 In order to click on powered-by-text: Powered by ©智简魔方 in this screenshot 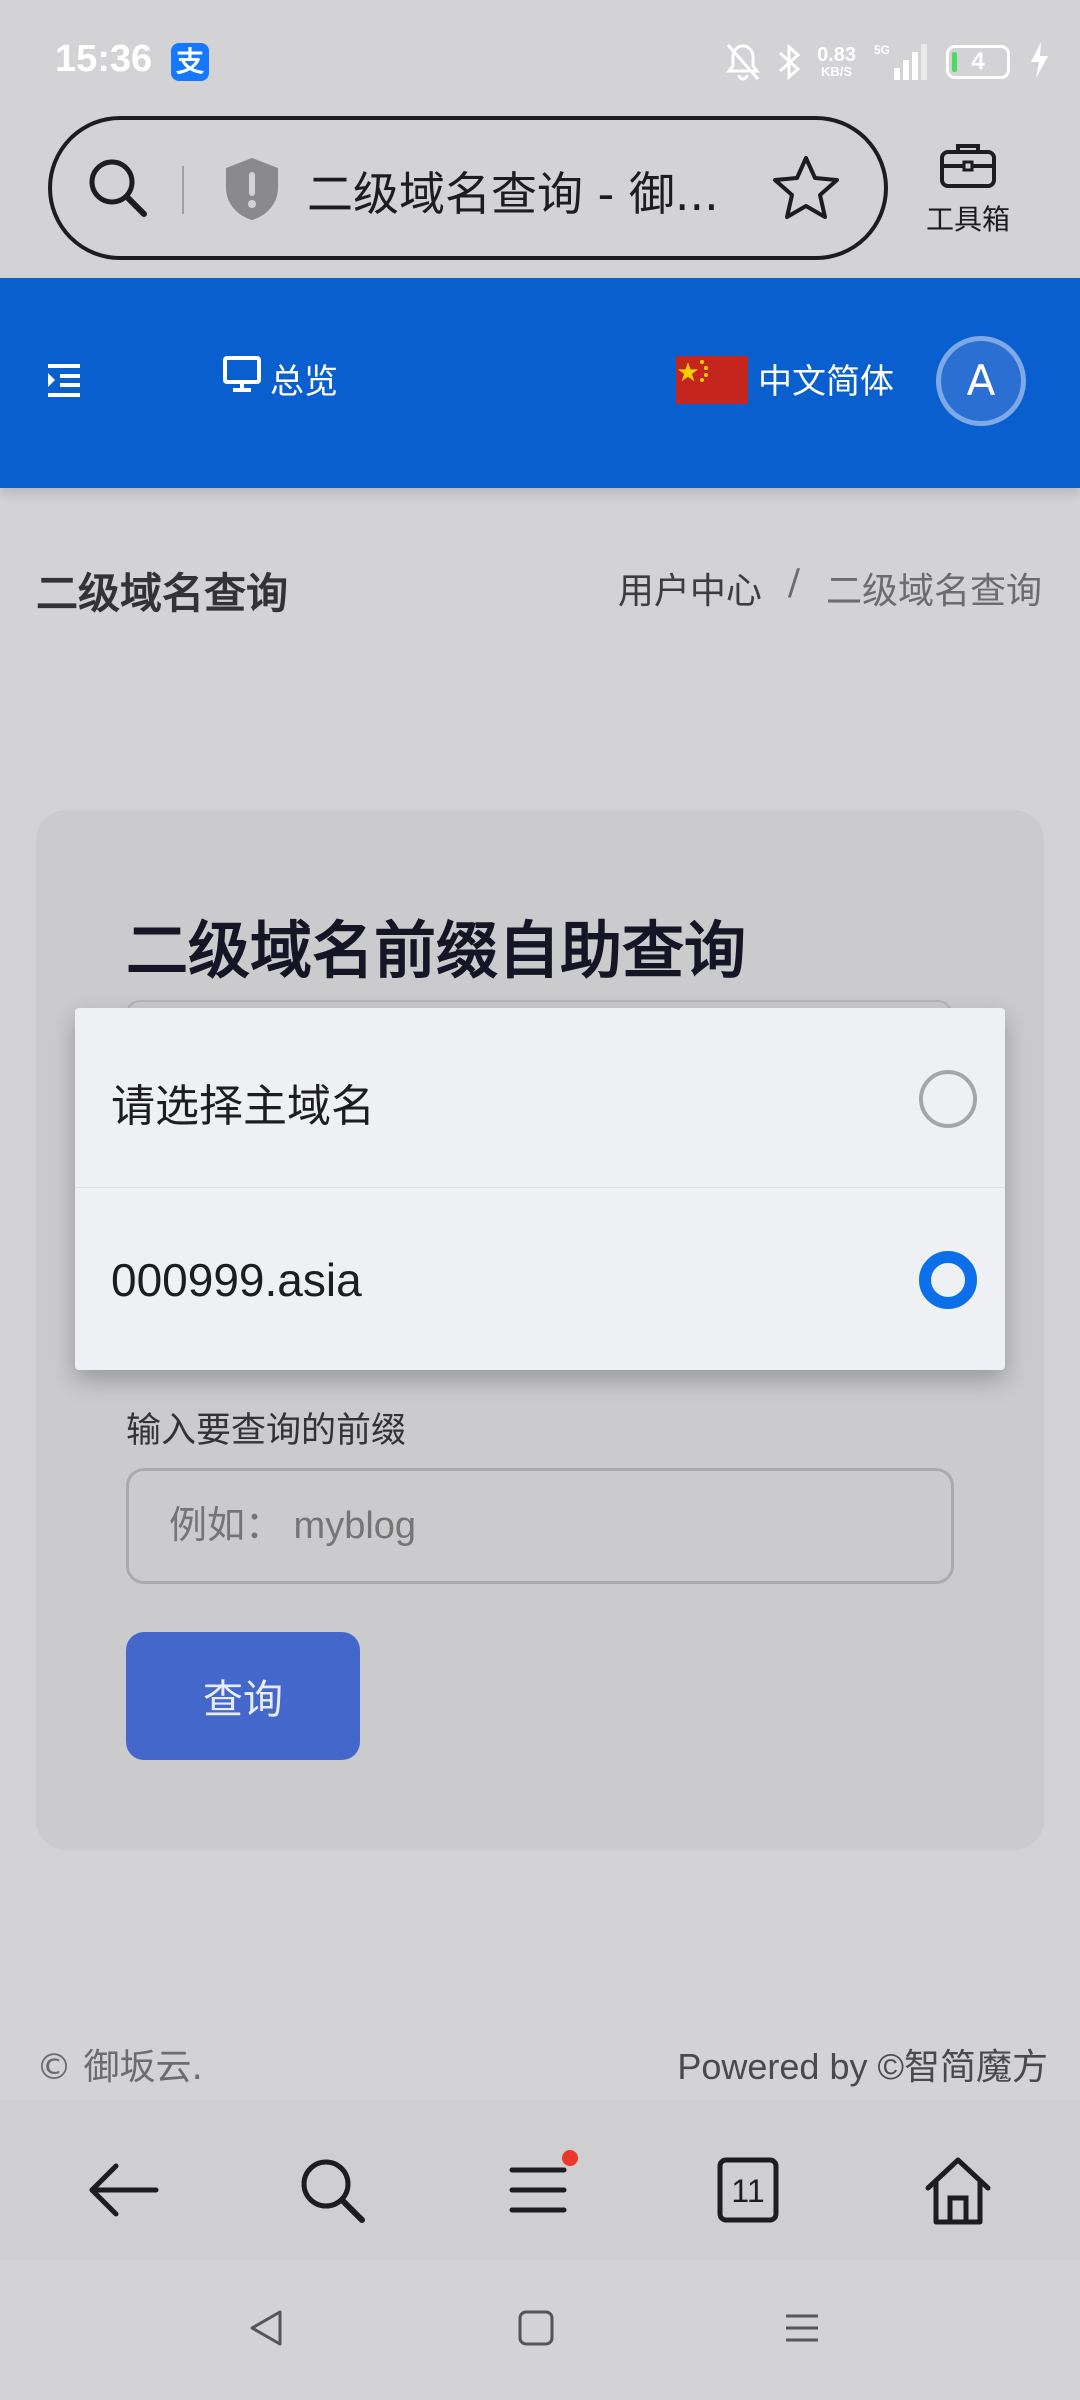, I will do `click(862, 2066)`.